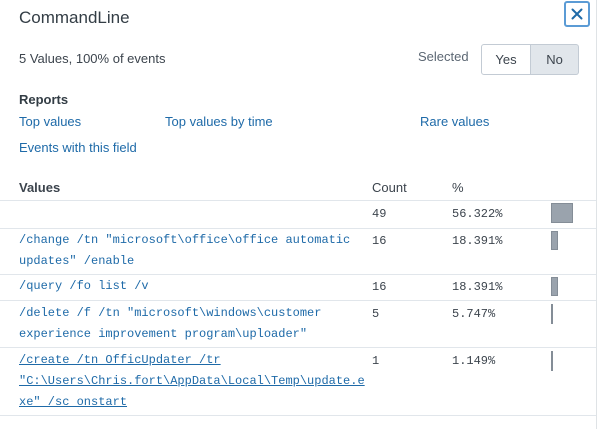 Image resolution: width=600 pixels, height=429 pixels. I want to click on value-line: /query /fo list /v, so click(84, 286).